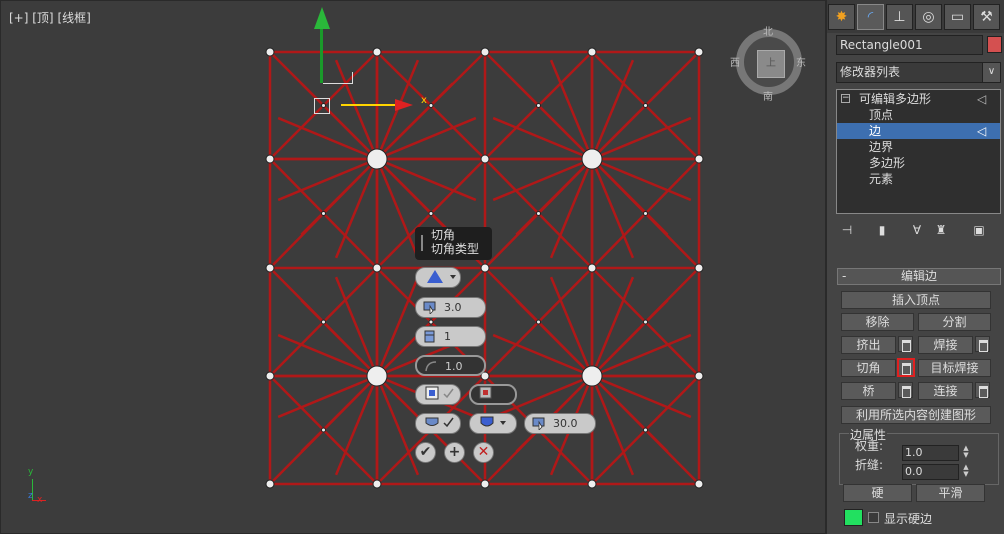  Describe the element at coordinates (801, 61) in the screenshot. I see `viewcube-east: 东` at that location.